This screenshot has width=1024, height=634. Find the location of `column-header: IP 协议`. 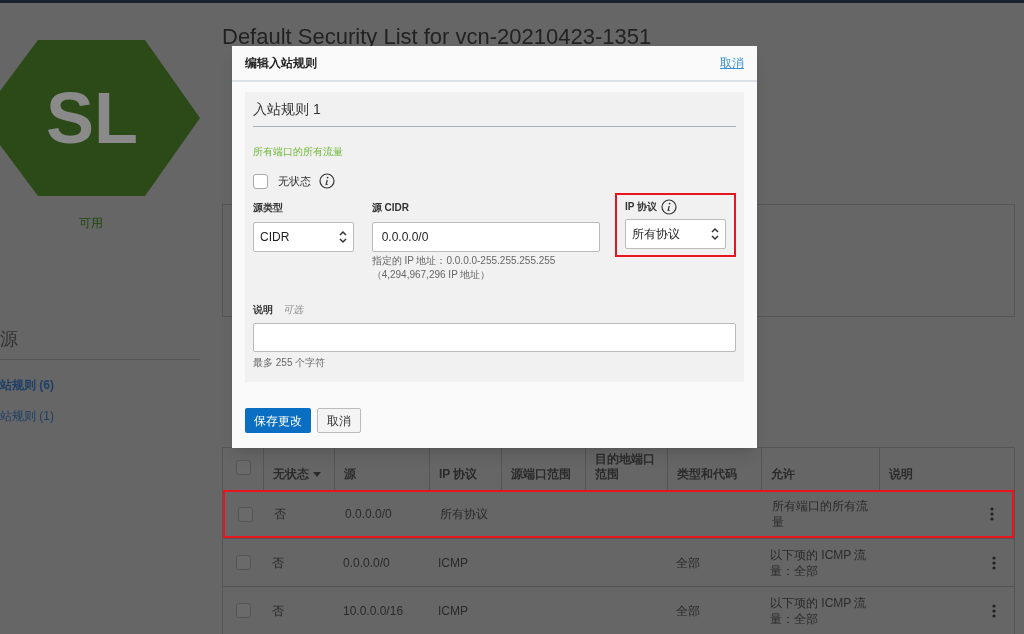

column-header: IP 协议 is located at coordinates (458, 474).